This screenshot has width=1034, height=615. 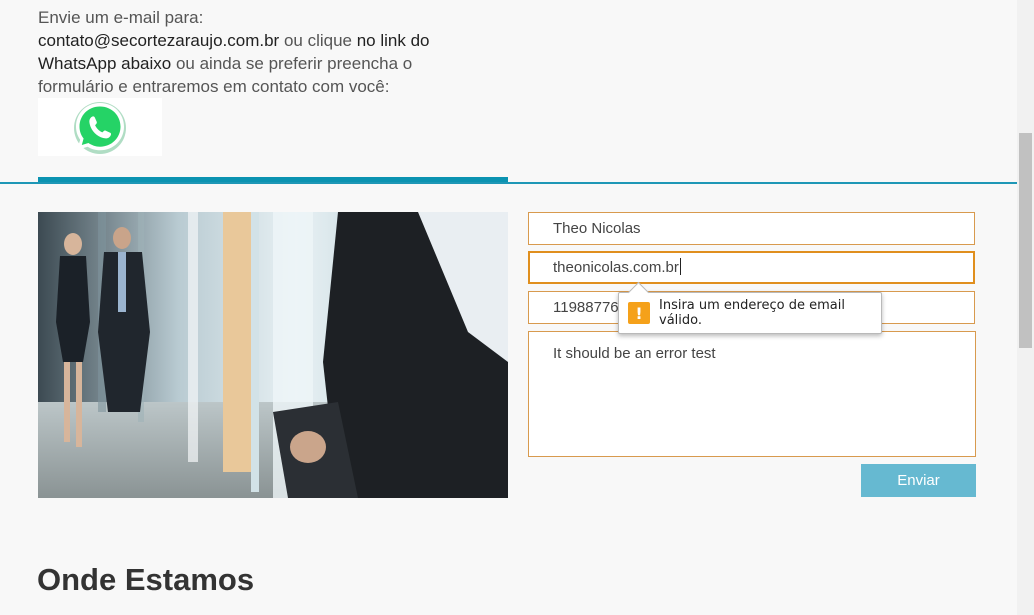 What do you see at coordinates (1025, 240) in the screenshot?
I see `scrollbar-thumb` at bounding box center [1025, 240].